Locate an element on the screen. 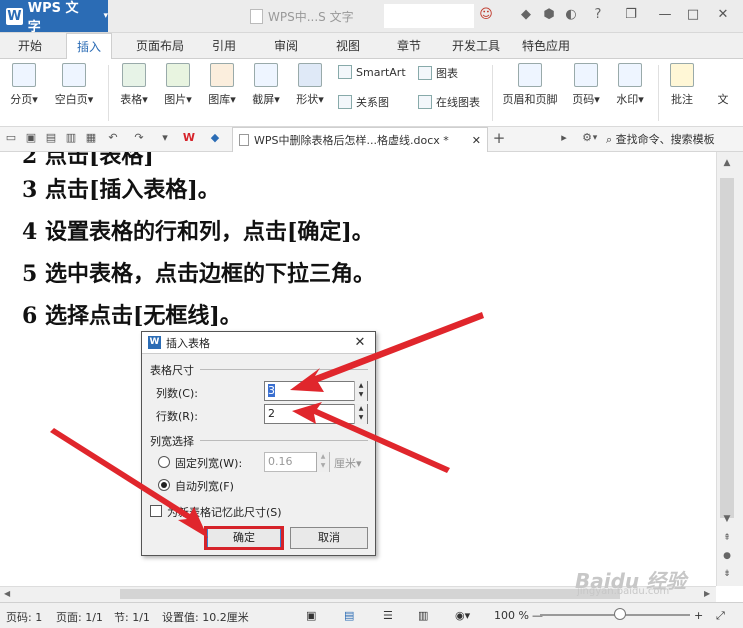 This screenshot has height=628, width=743. document-tab: WPS中删除表格后怎样...格虚线.docx * ✕ is located at coordinates (360, 139).